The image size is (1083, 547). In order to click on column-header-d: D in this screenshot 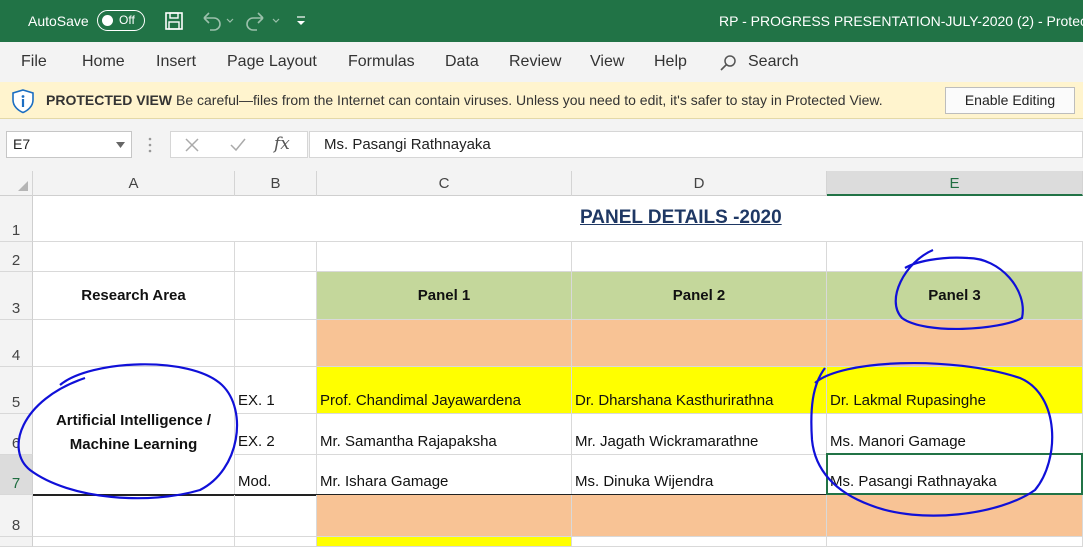, I will do `click(699, 183)`.